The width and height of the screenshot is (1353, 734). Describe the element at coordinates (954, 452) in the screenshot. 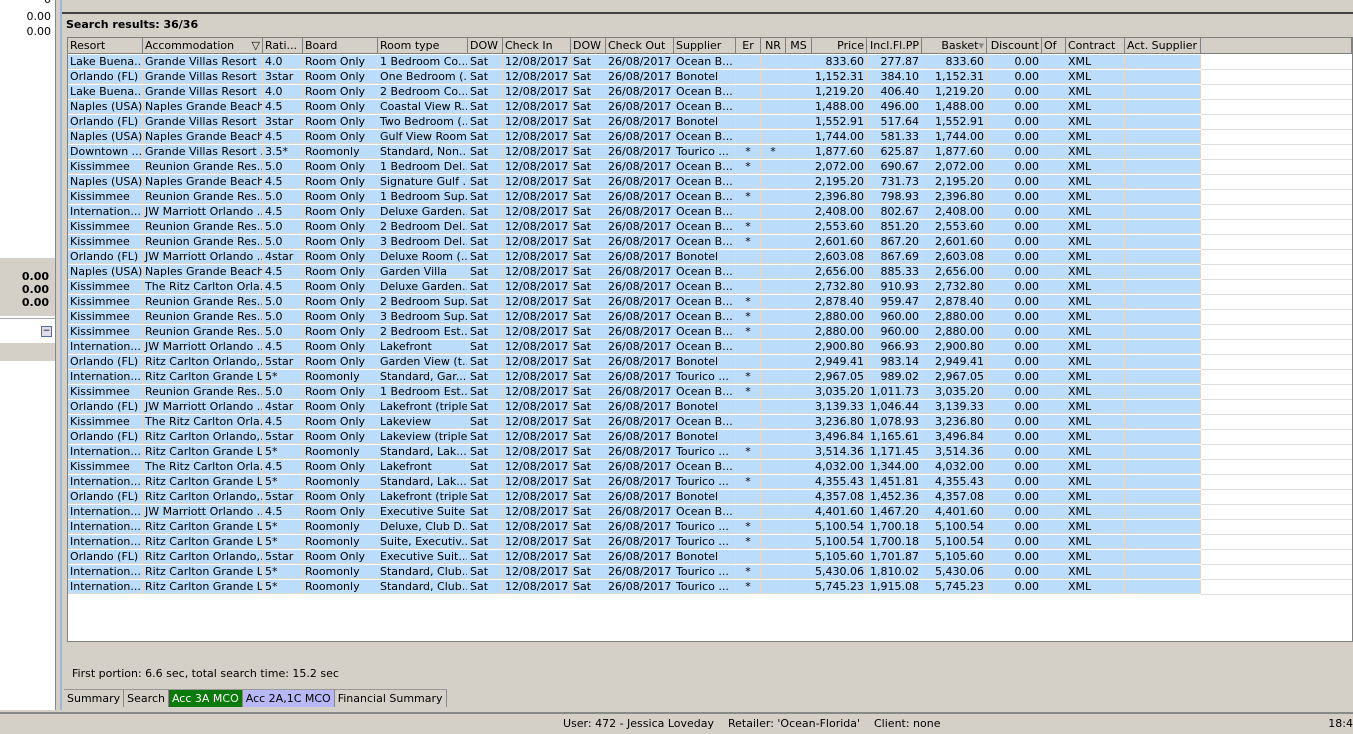

I see `cell-basket: 3,514.36` at that location.